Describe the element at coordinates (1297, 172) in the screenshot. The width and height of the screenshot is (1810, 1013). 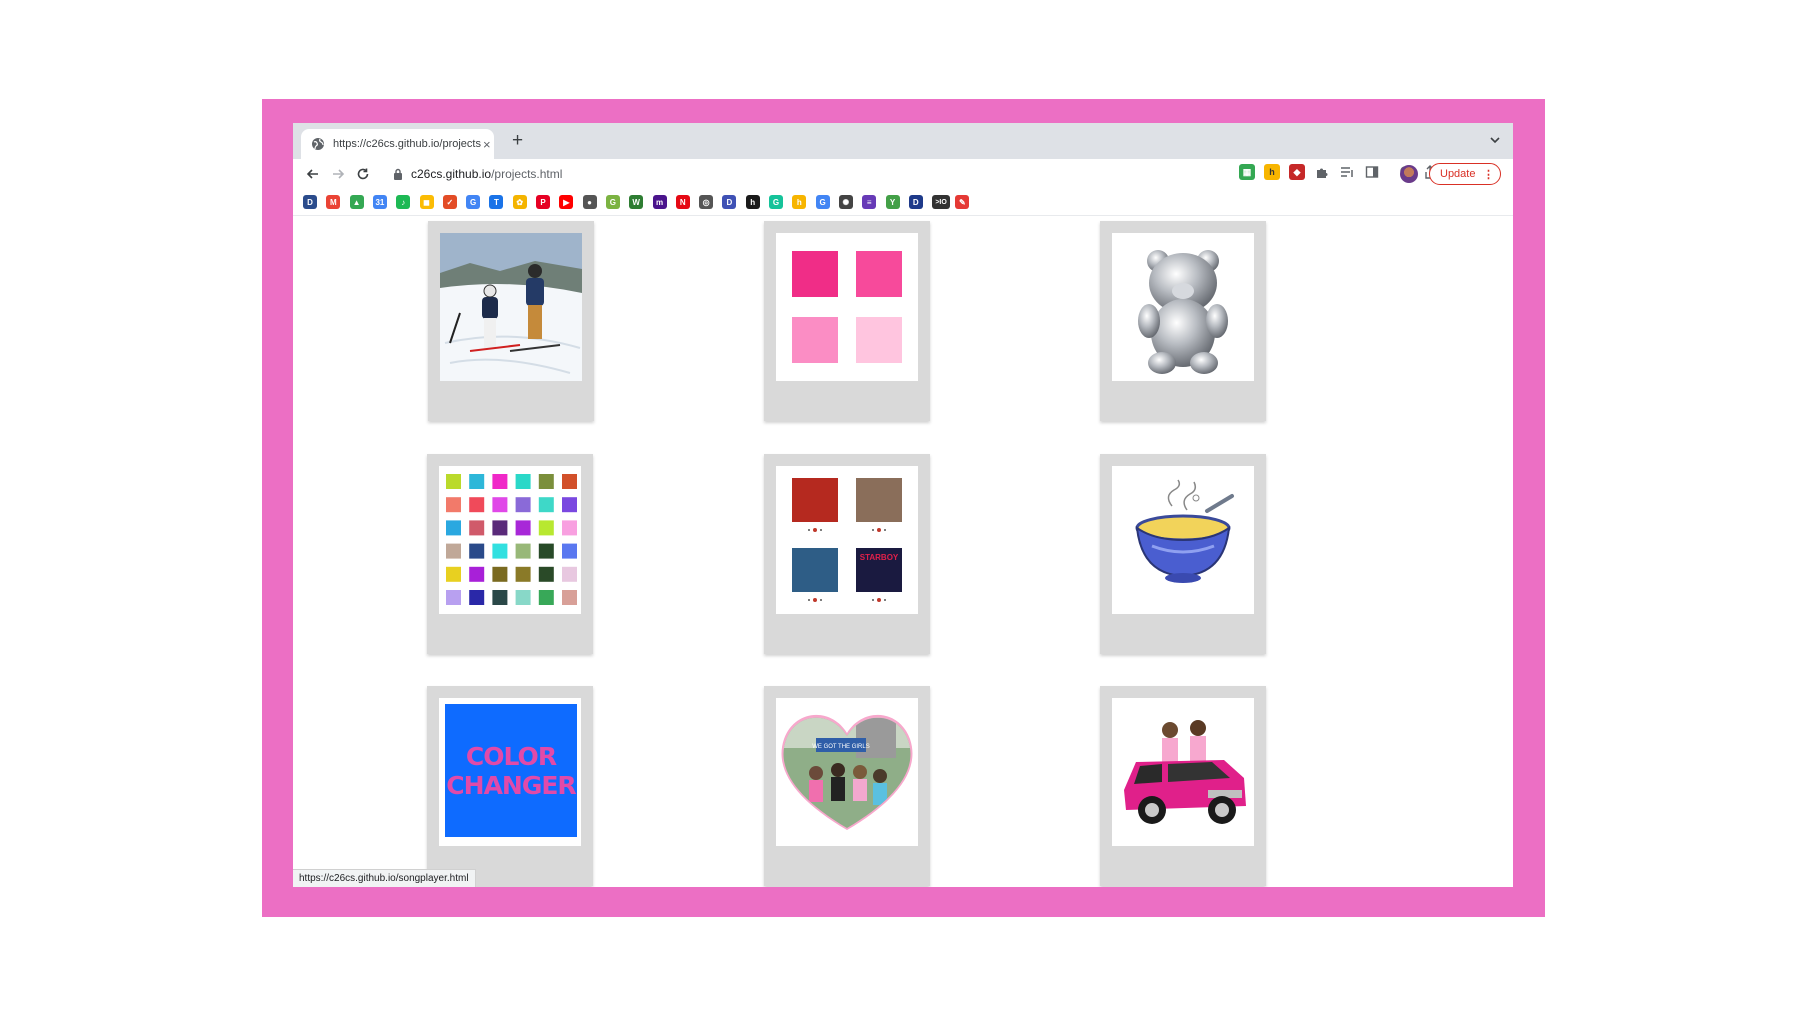
I see `ublock-extension-icon: ◆` at that location.